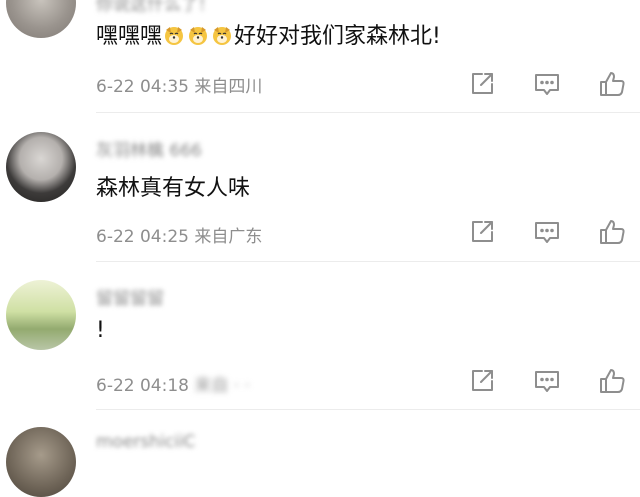 The image size is (640, 497). What do you see at coordinates (228, 237) in the screenshot?
I see `comment-location: 来自广东` at bounding box center [228, 237].